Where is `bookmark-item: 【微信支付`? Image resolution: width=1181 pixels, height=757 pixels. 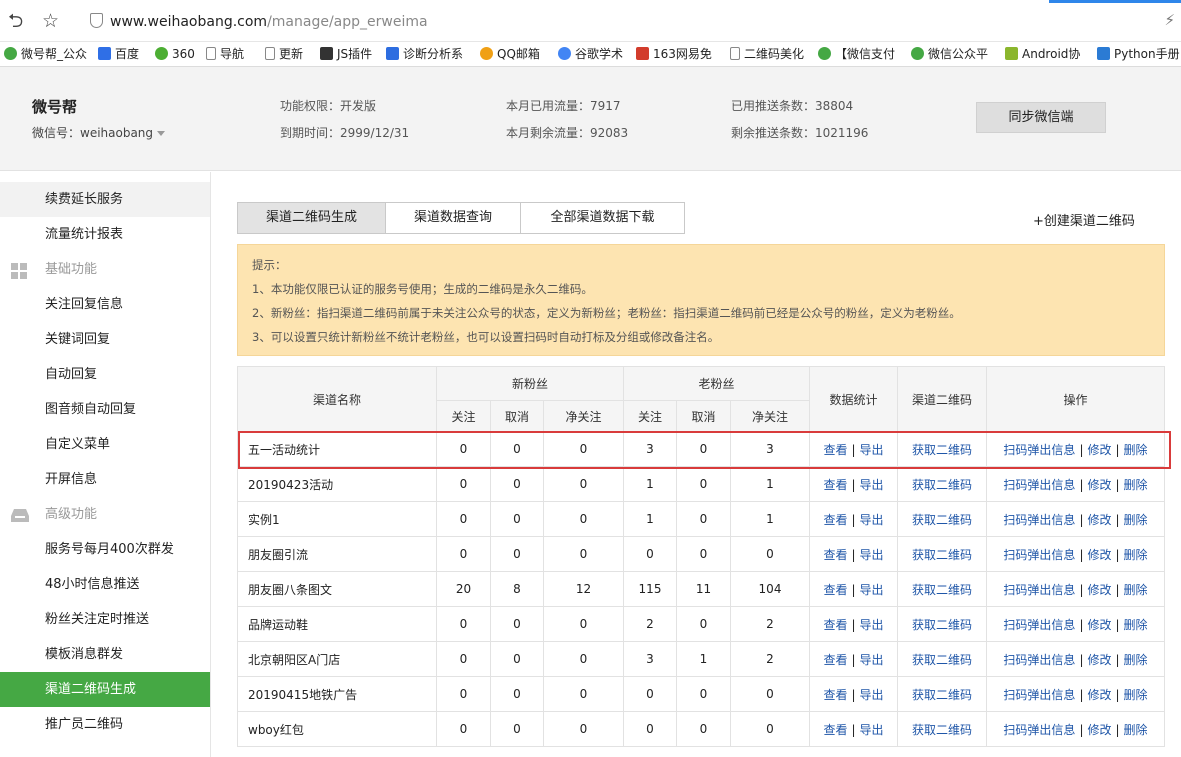
bookmark-item: 【微信支付 is located at coordinates (856, 54).